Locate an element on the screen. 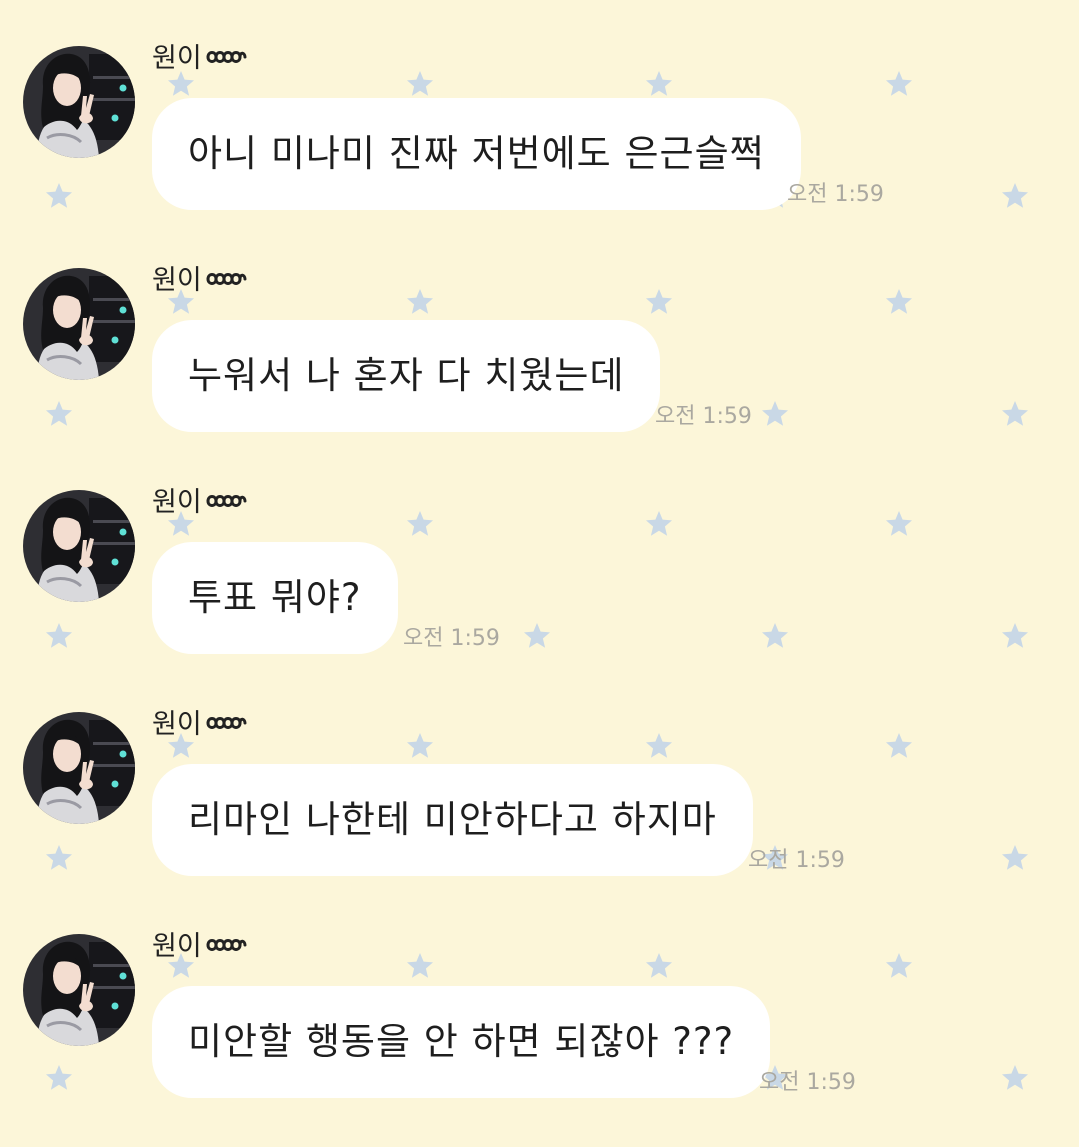  message-bubble: 미안할 행동을 안 하면 되잖아 ??? is located at coordinates (461, 1042).